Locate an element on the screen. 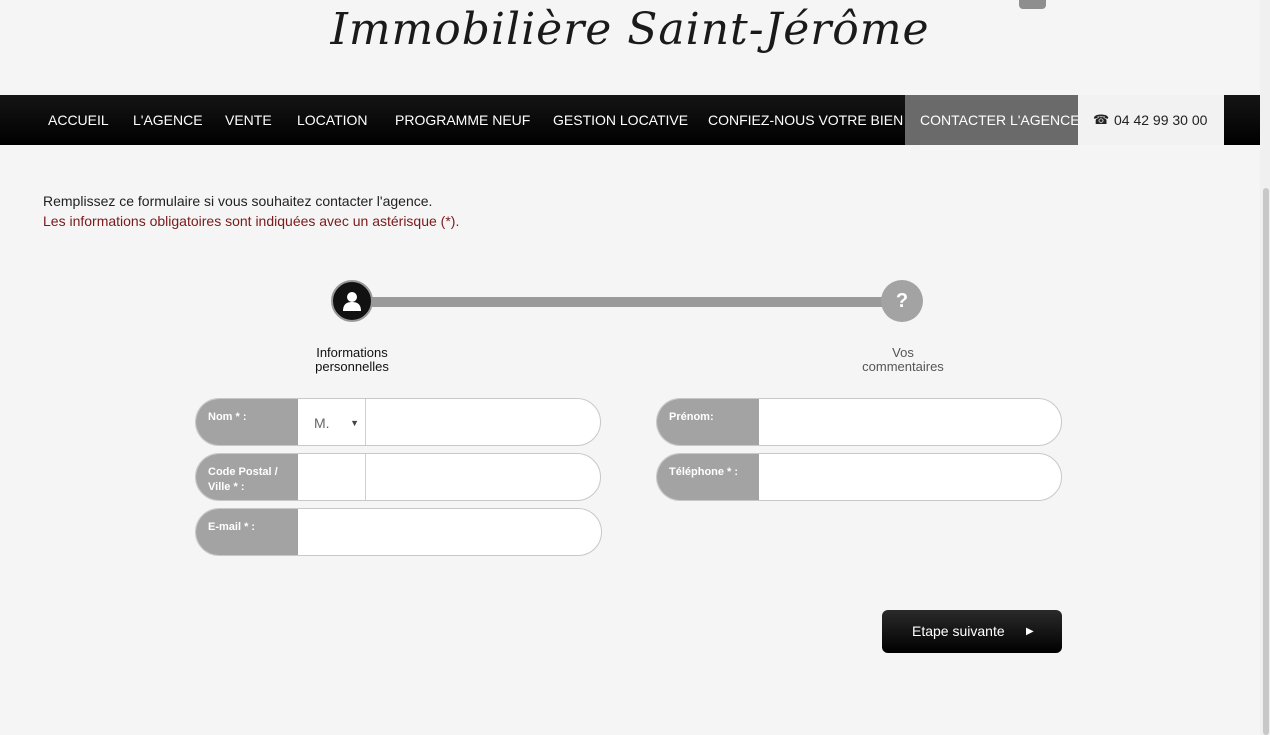 The width and height of the screenshot is (1270, 735). nav-contacter-agence: CONTACTER L'AGENCE is located at coordinates (992, 120).